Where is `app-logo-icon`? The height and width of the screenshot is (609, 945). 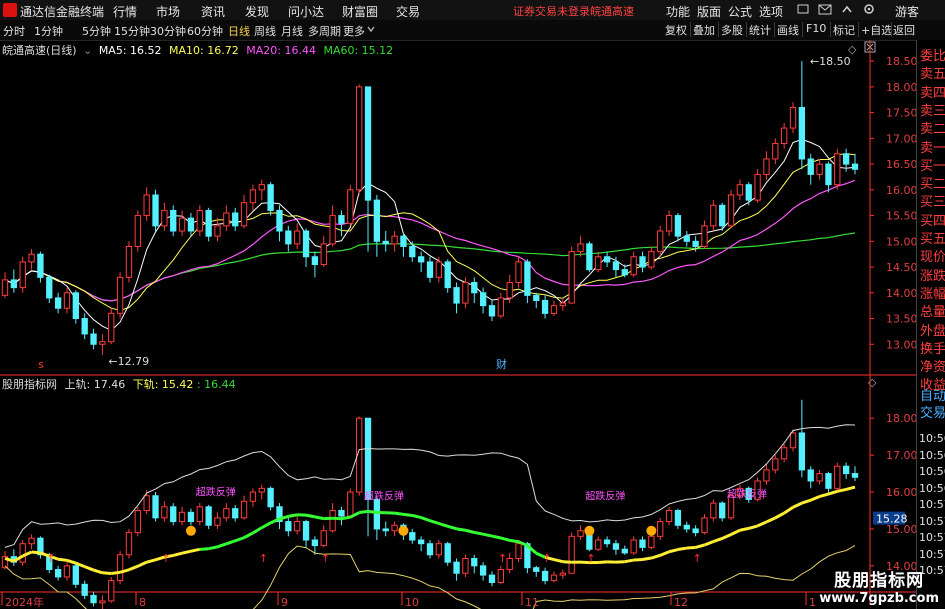
app-logo-icon is located at coordinates (10, 10).